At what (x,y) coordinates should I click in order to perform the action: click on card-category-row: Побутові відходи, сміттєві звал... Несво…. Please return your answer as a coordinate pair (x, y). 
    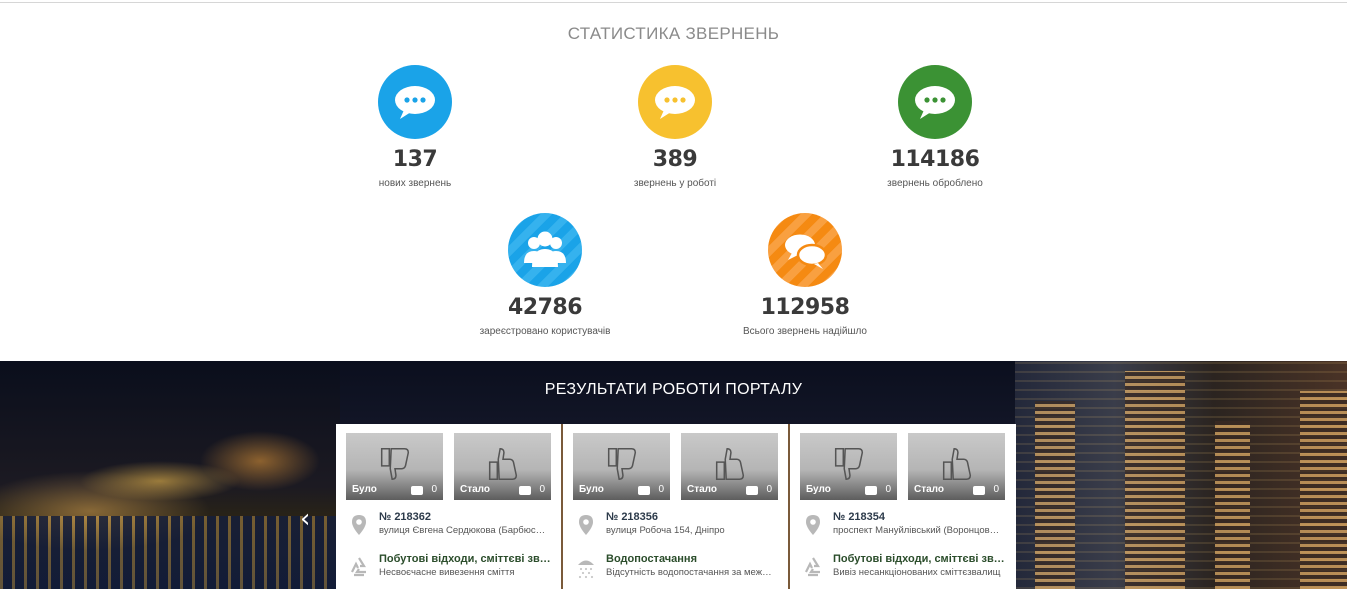
    Looking at the image, I should click on (449, 568).